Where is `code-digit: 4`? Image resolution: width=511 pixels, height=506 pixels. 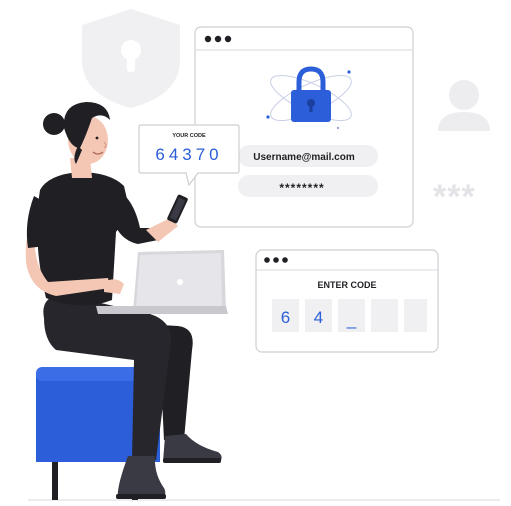 code-digit: 4 is located at coordinates (318, 317).